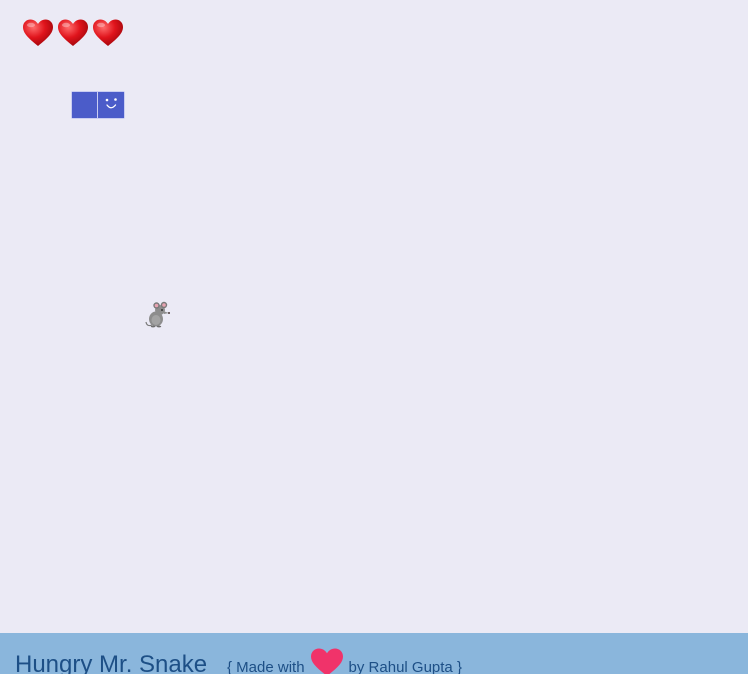  Describe the element at coordinates (157, 314) in the screenshot. I see `mouse-icon` at that location.